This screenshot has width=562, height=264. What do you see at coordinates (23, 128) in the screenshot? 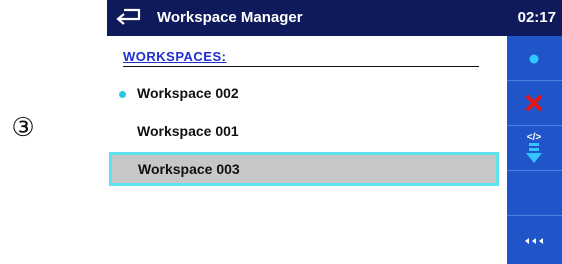
I see `step-marker: ③` at bounding box center [23, 128].